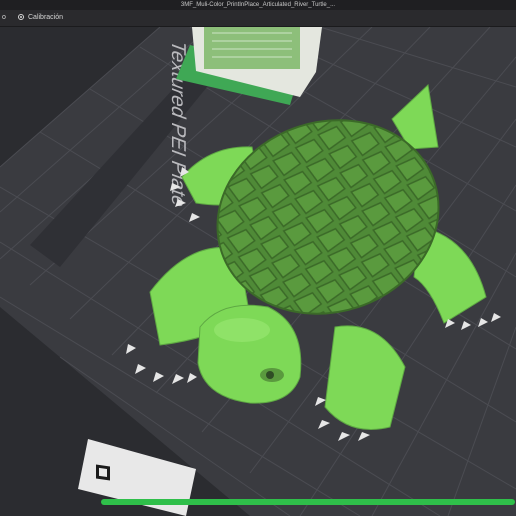  I want to click on tab-bar: o Calibración, so click(258, 18).